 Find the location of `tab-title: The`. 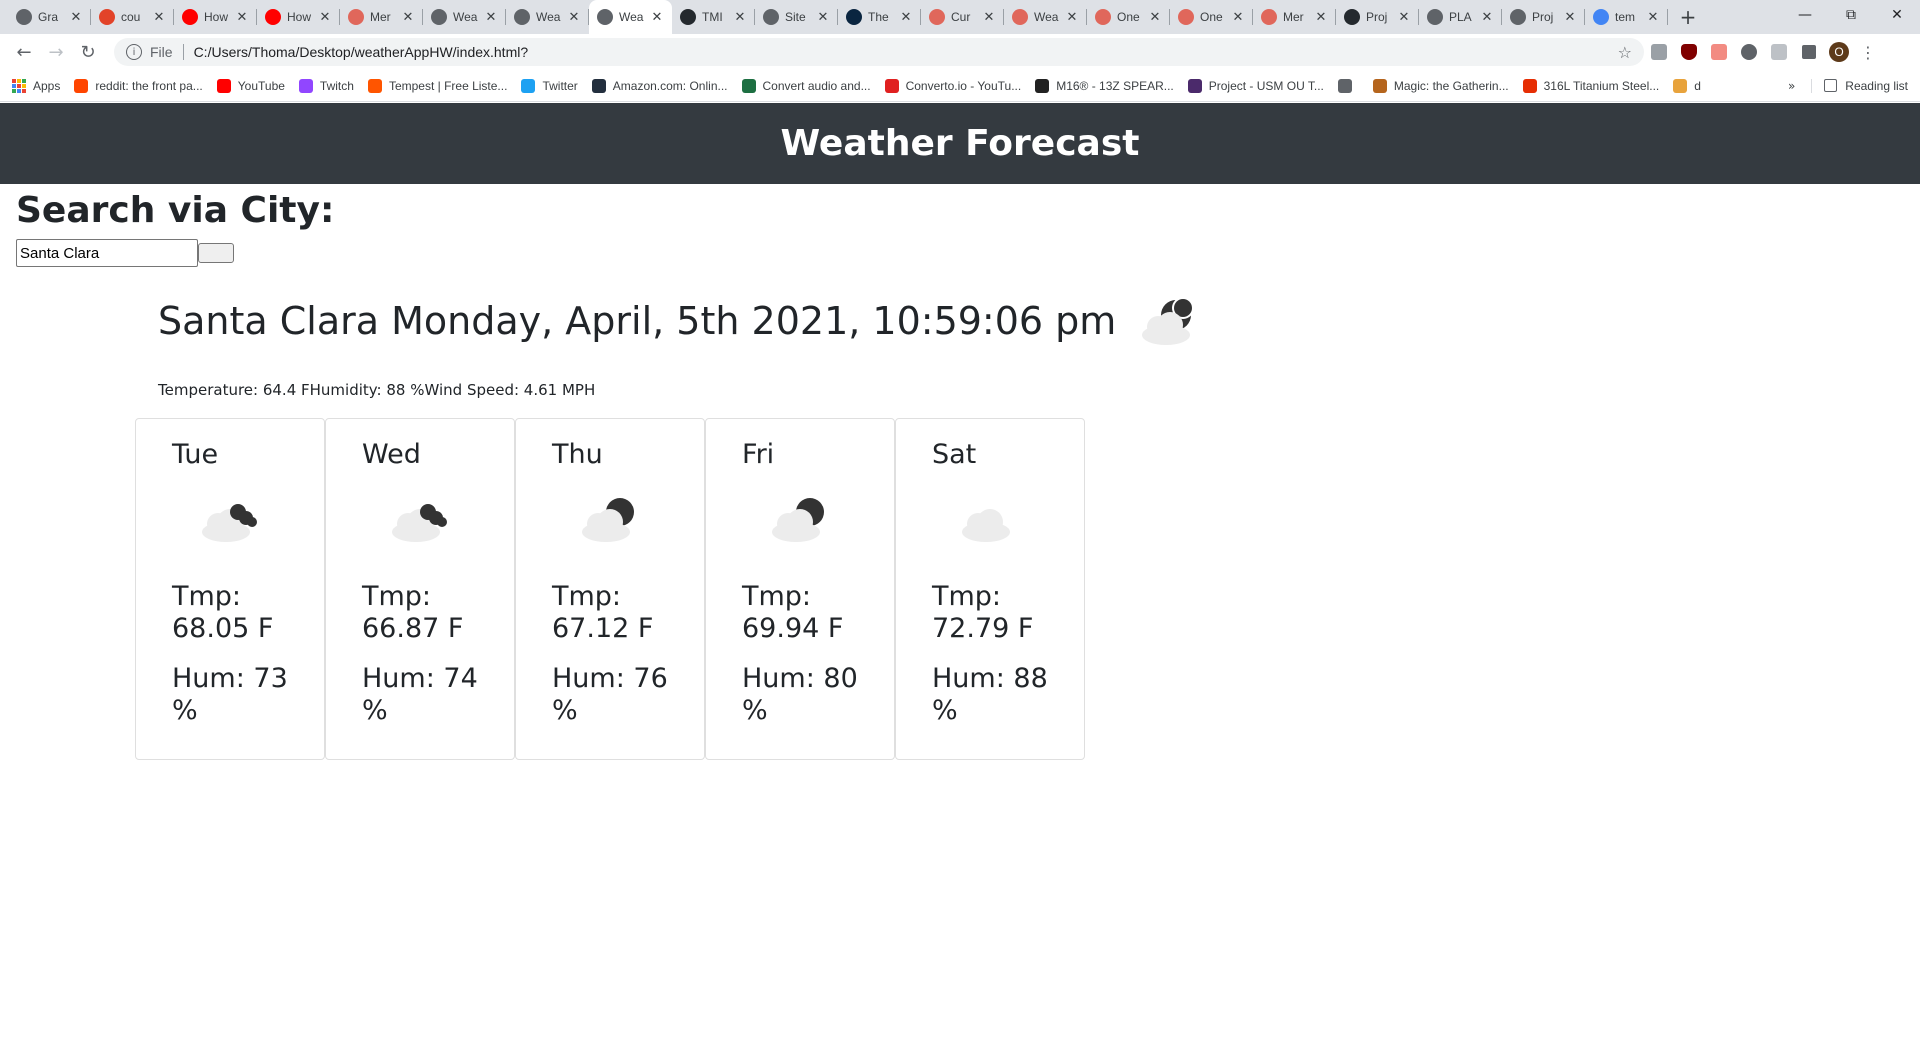

tab-title: The is located at coordinates (878, 17).